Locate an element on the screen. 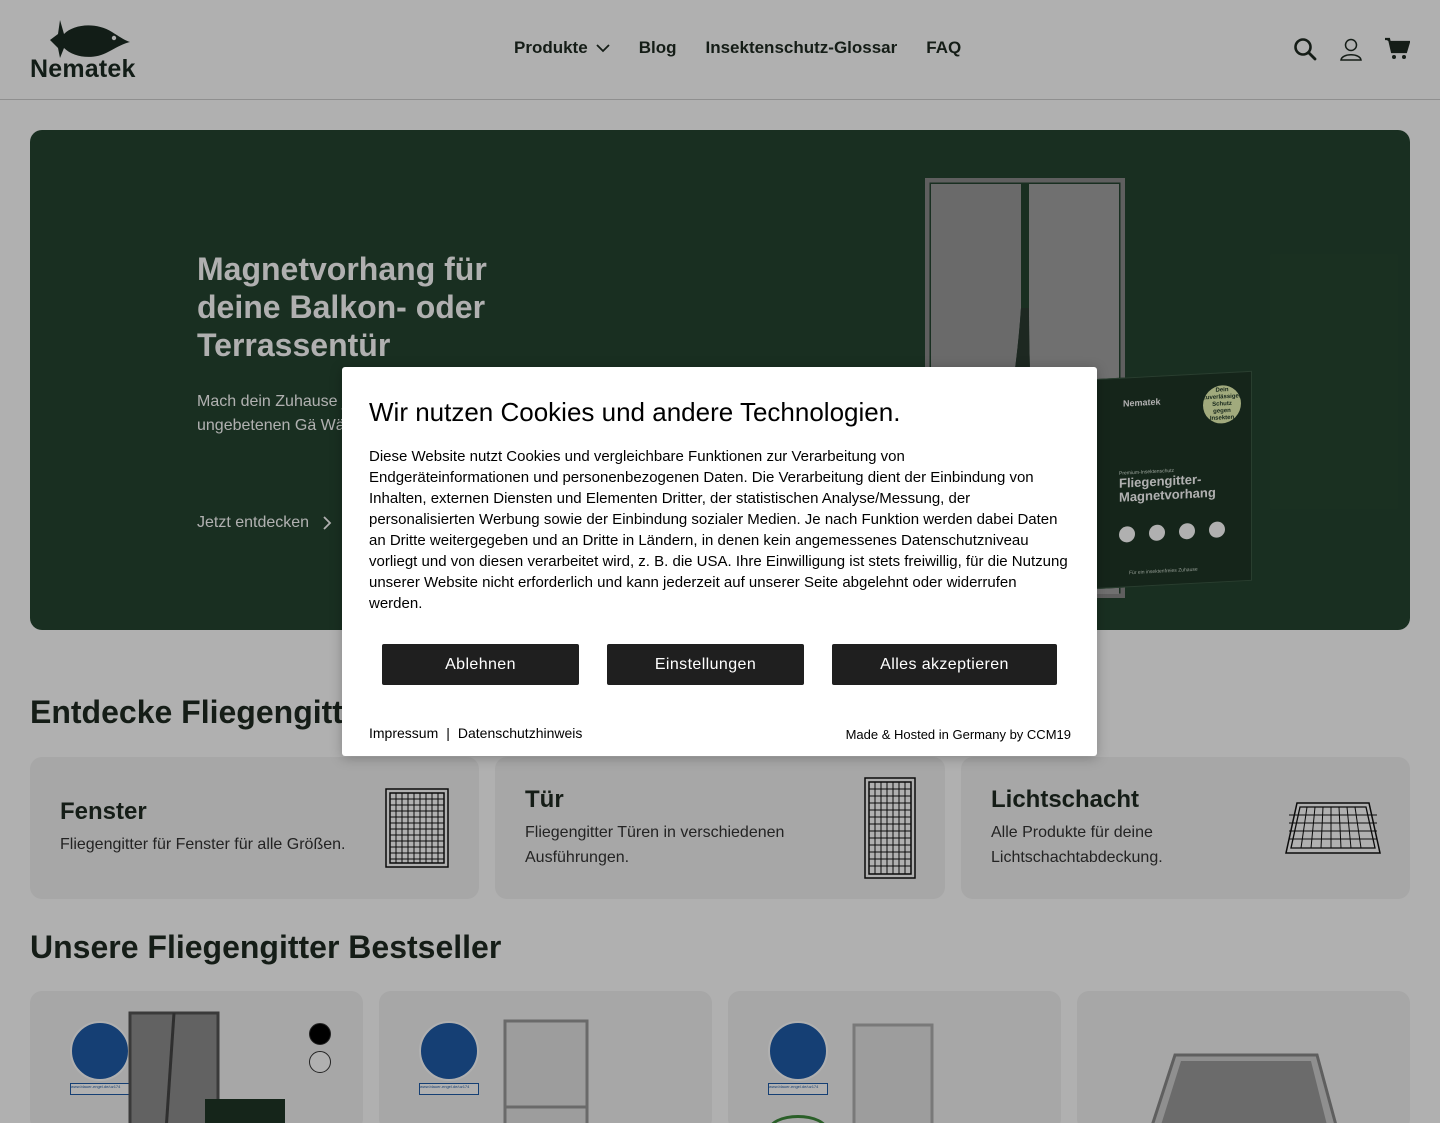 This screenshot has height=1123, width=1440. decline-button: Ablehnen is located at coordinates (480, 664).